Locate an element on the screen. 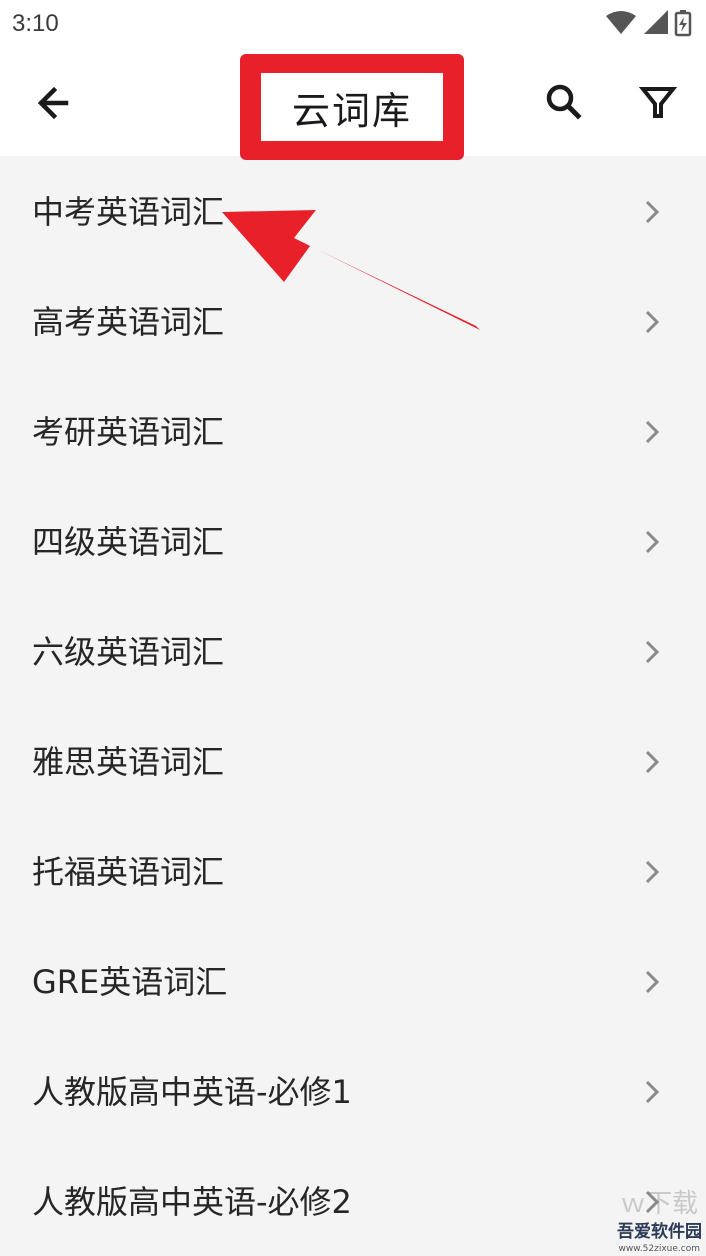 The height and width of the screenshot is (1256, 706). list-item: 高考英语词汇 is located at coordinates (353, 321).